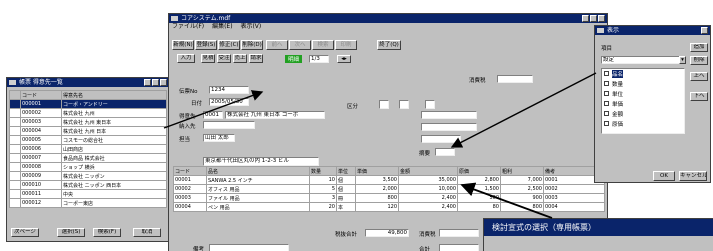  Describe the element at coordinates (523, 110) in the screenshot. I see `arrow-settings-to-tax` at that location.